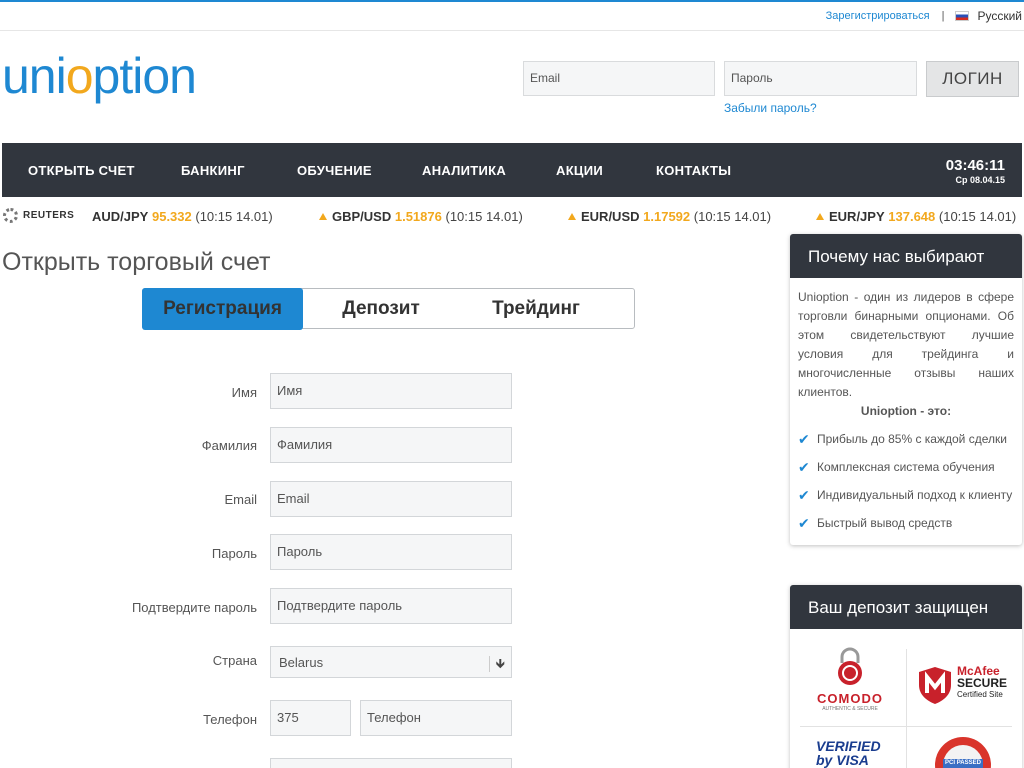 This screenshot has height=768, width=1024. I want to click on mcafee-sub: Certified Site, so click(980, 694).